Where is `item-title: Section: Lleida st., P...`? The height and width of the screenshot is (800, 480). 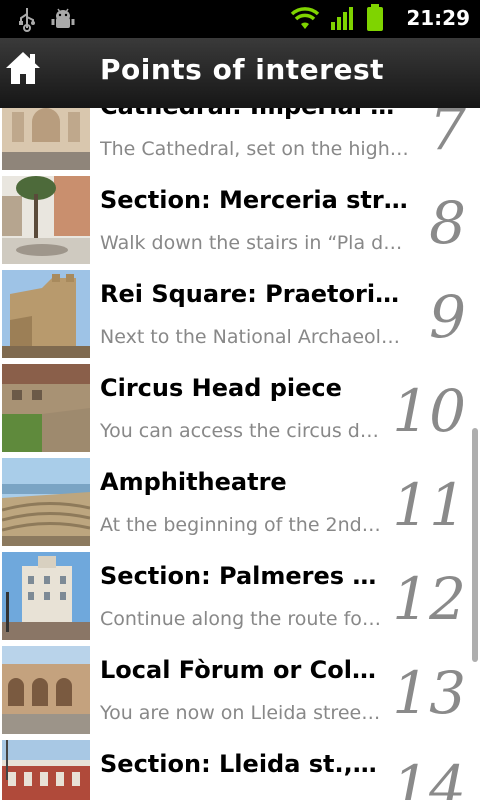 item-title: Section: Lleida st., P... is located at coordinates (241, 764).